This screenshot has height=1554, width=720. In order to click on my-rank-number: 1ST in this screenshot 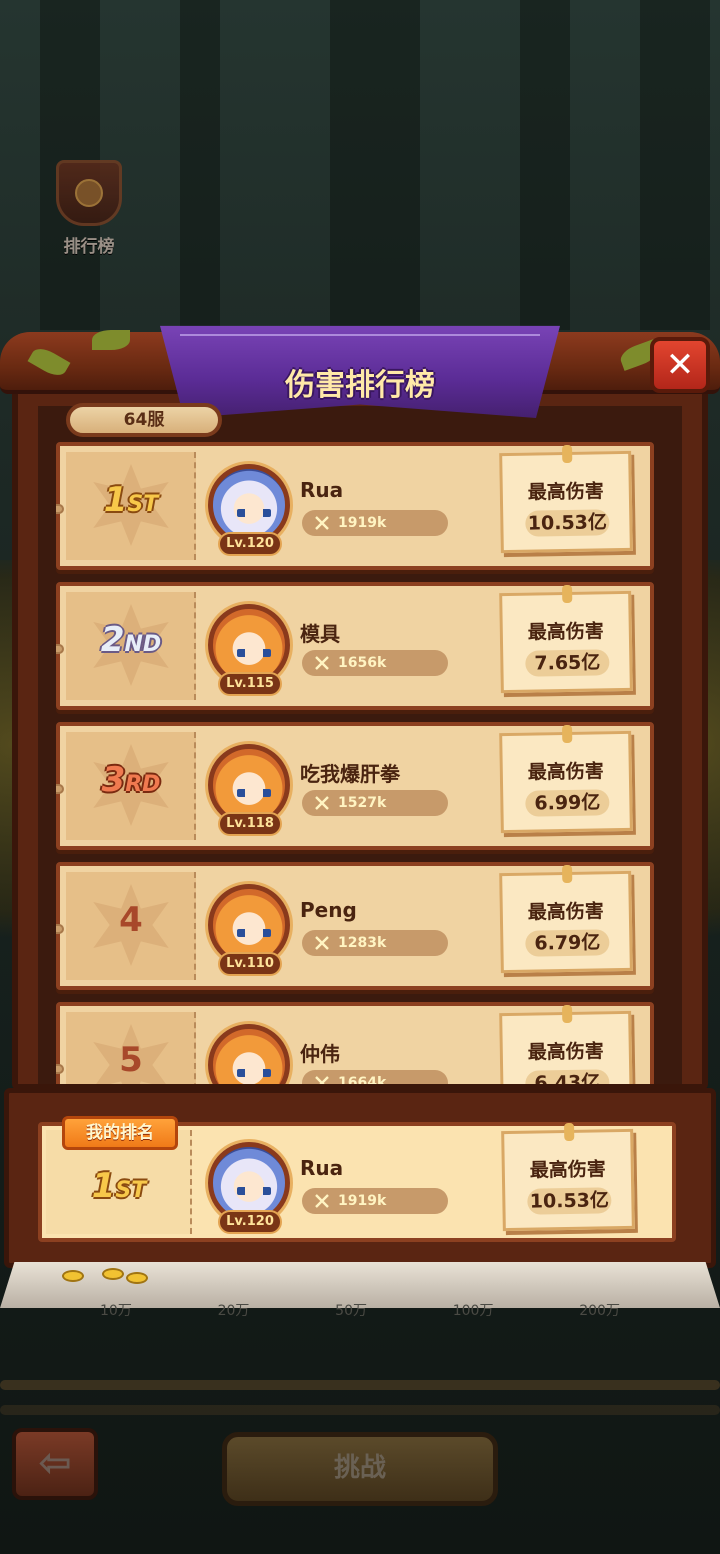, I will do `click(119, 1186)`.